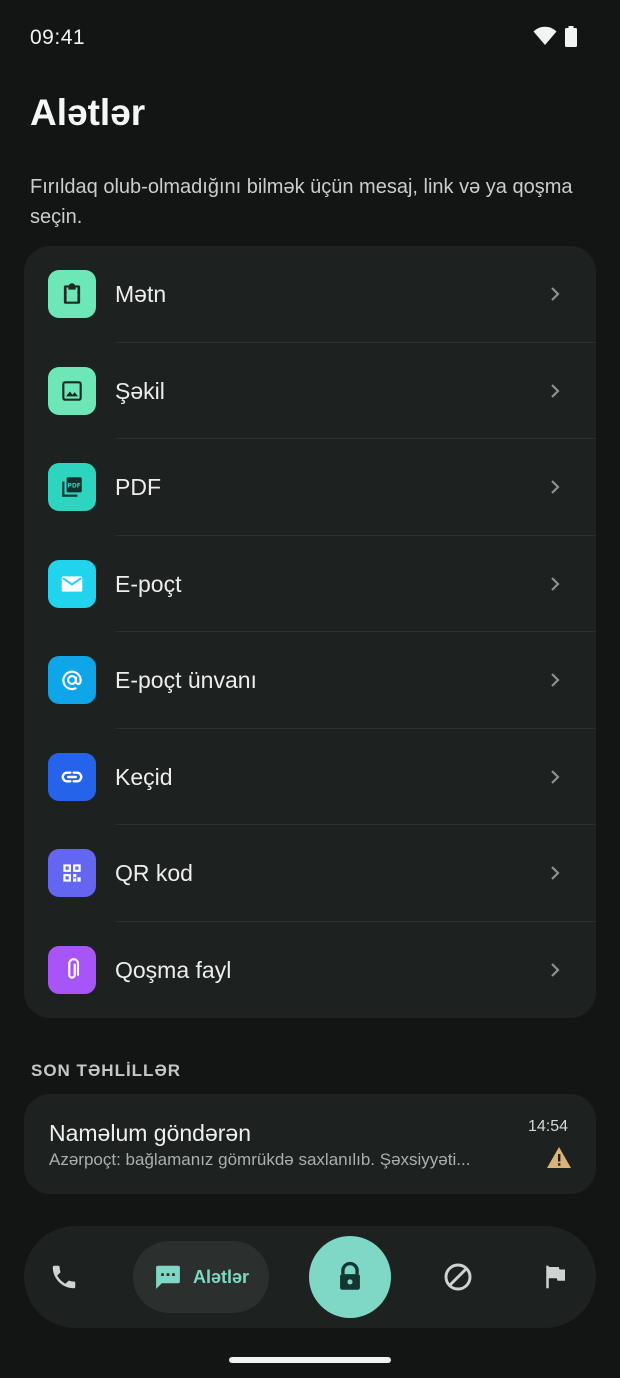  I want to click on tool-label-qr-code: QR kod, so click(154, 873).